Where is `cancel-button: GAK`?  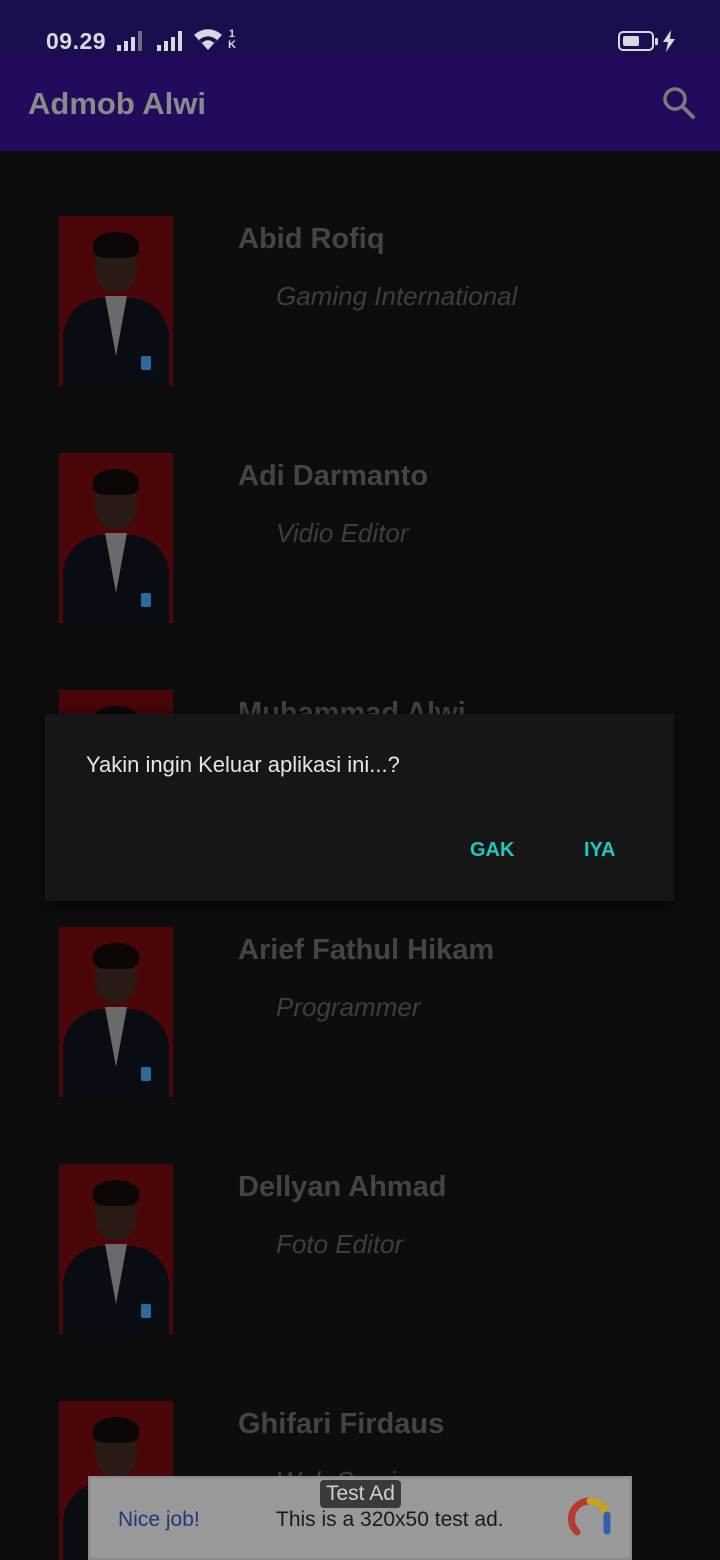
cancel-button: GAK is located at coordinates (492, 850).